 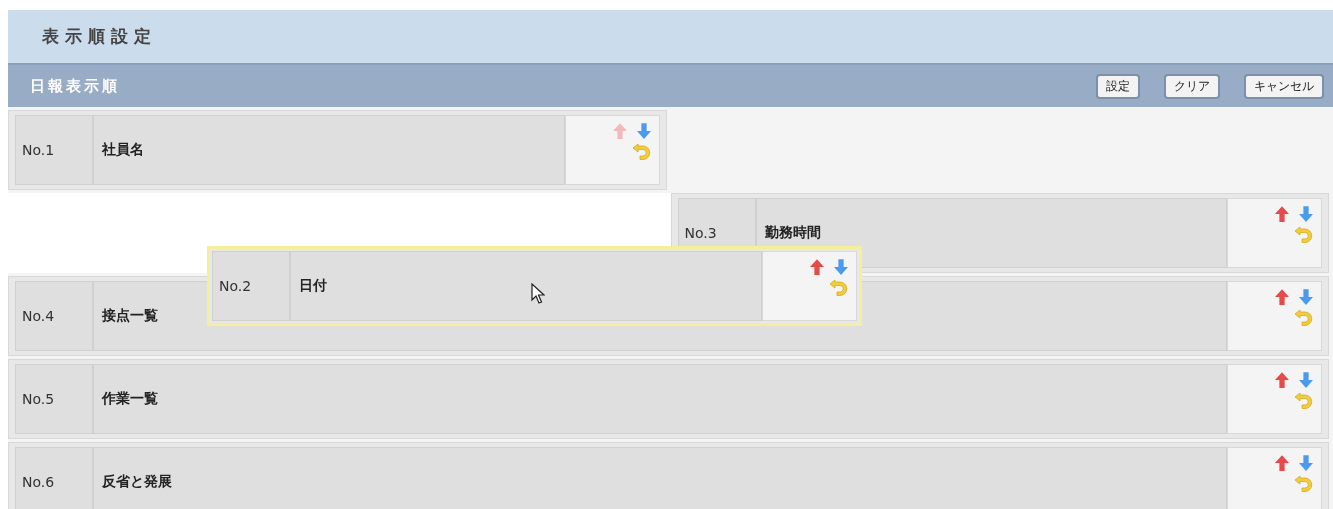 What do you see at coordinates (660, 399) in the screenshot?
I see `item-name: 作業一覧` at bounding box center [660, 399].